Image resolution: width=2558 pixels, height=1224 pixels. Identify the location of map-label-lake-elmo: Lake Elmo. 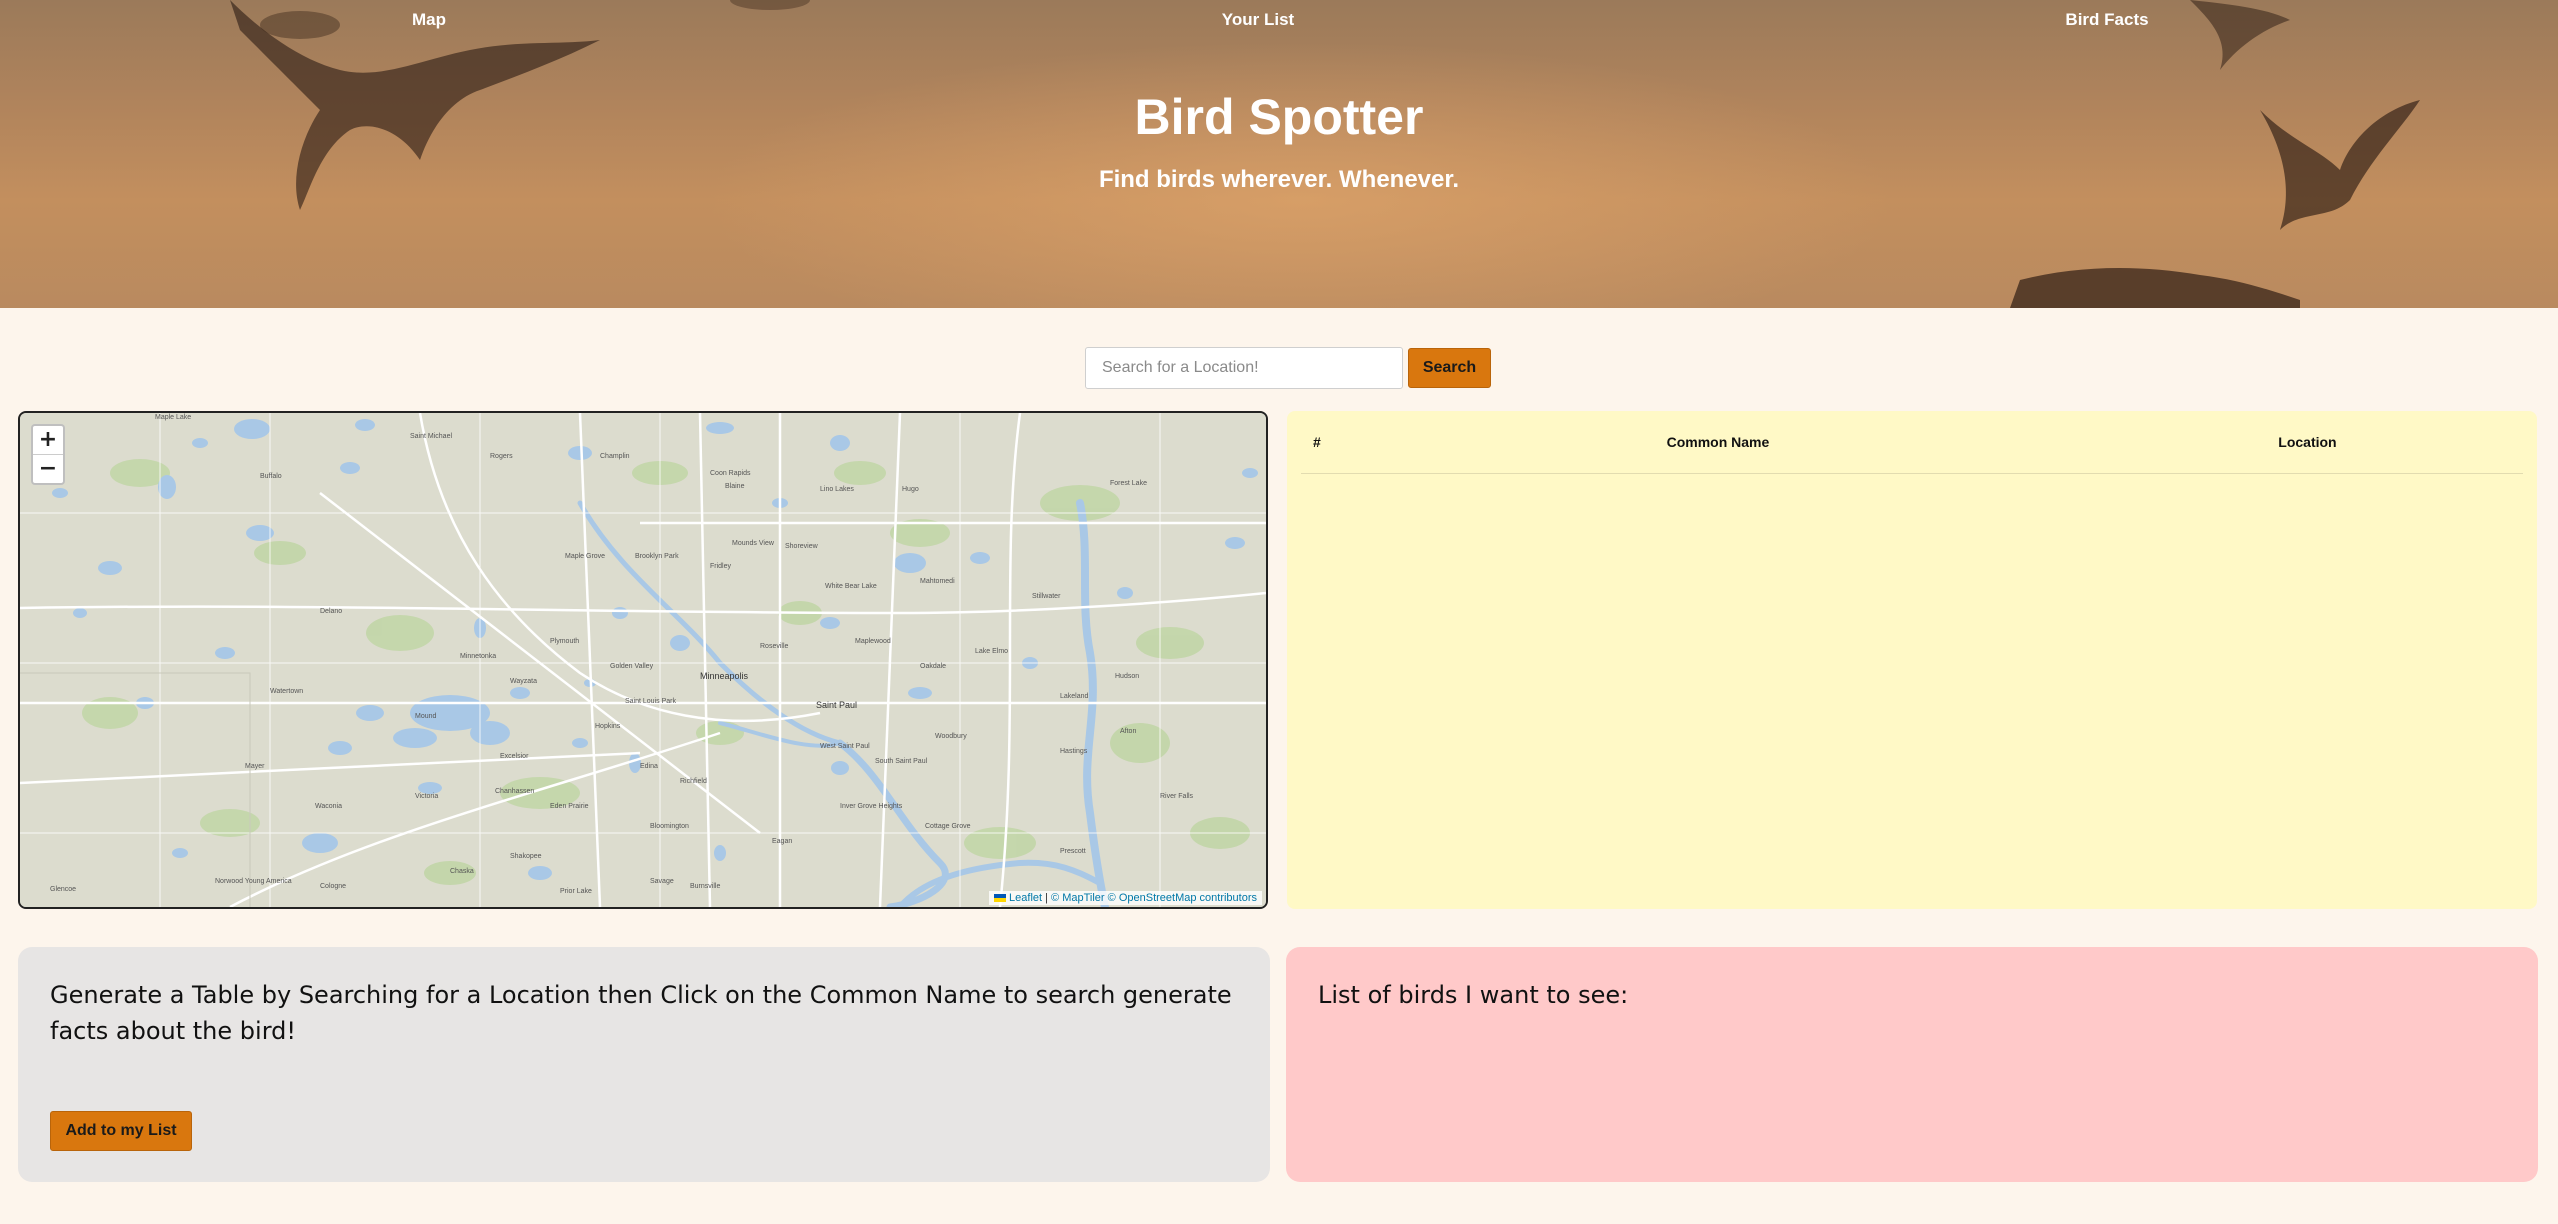
(991, 651).